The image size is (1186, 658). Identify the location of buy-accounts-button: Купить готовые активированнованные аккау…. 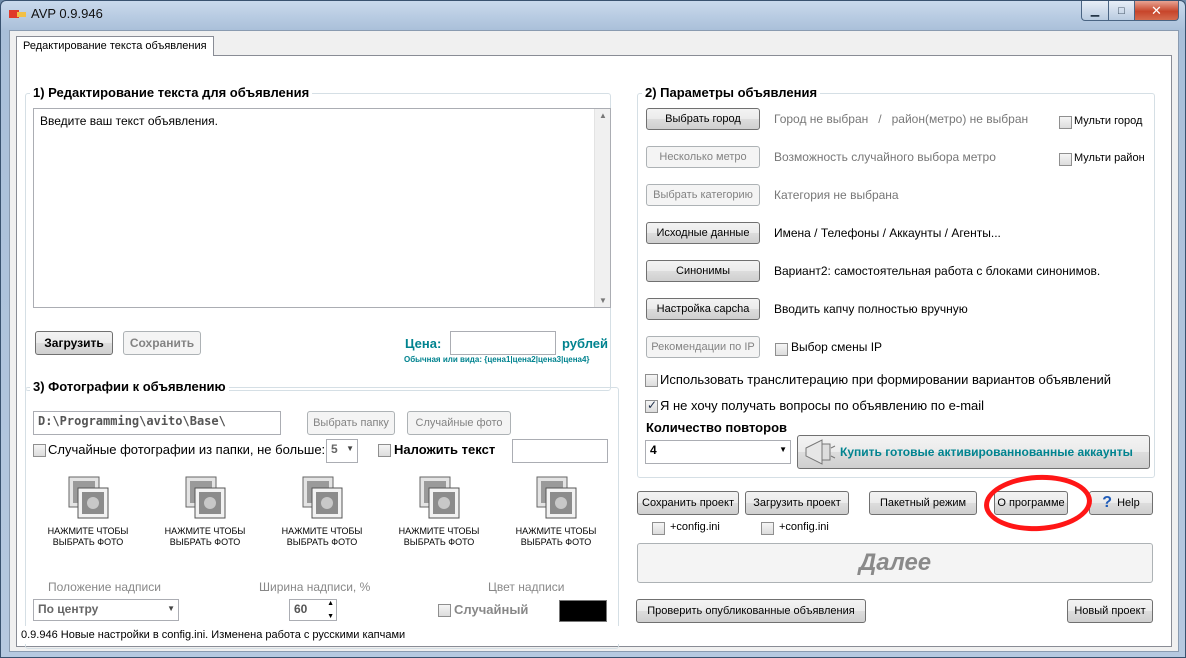
(973, 452).